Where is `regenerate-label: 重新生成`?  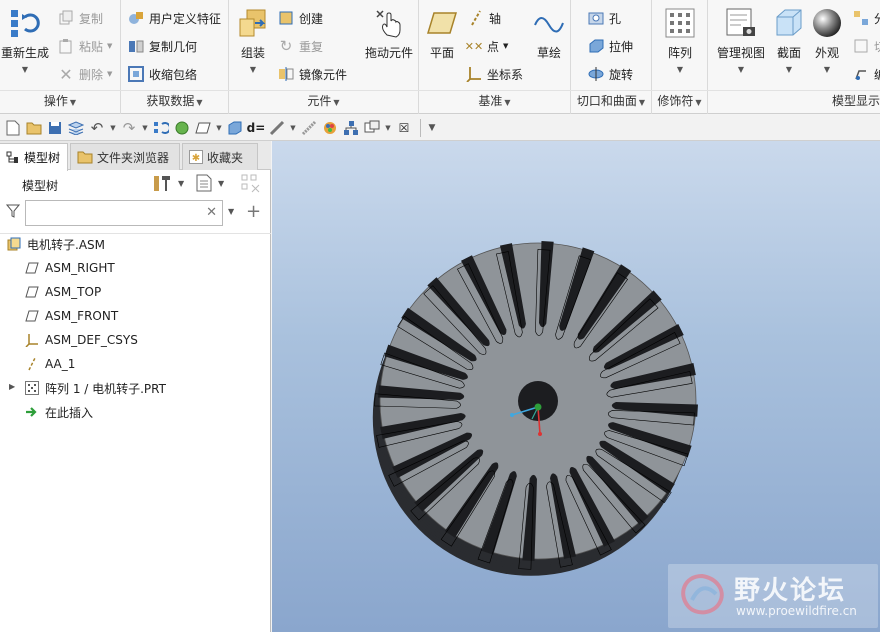
regenerate-label: 重新生成 is located at coordinates (24, 53).